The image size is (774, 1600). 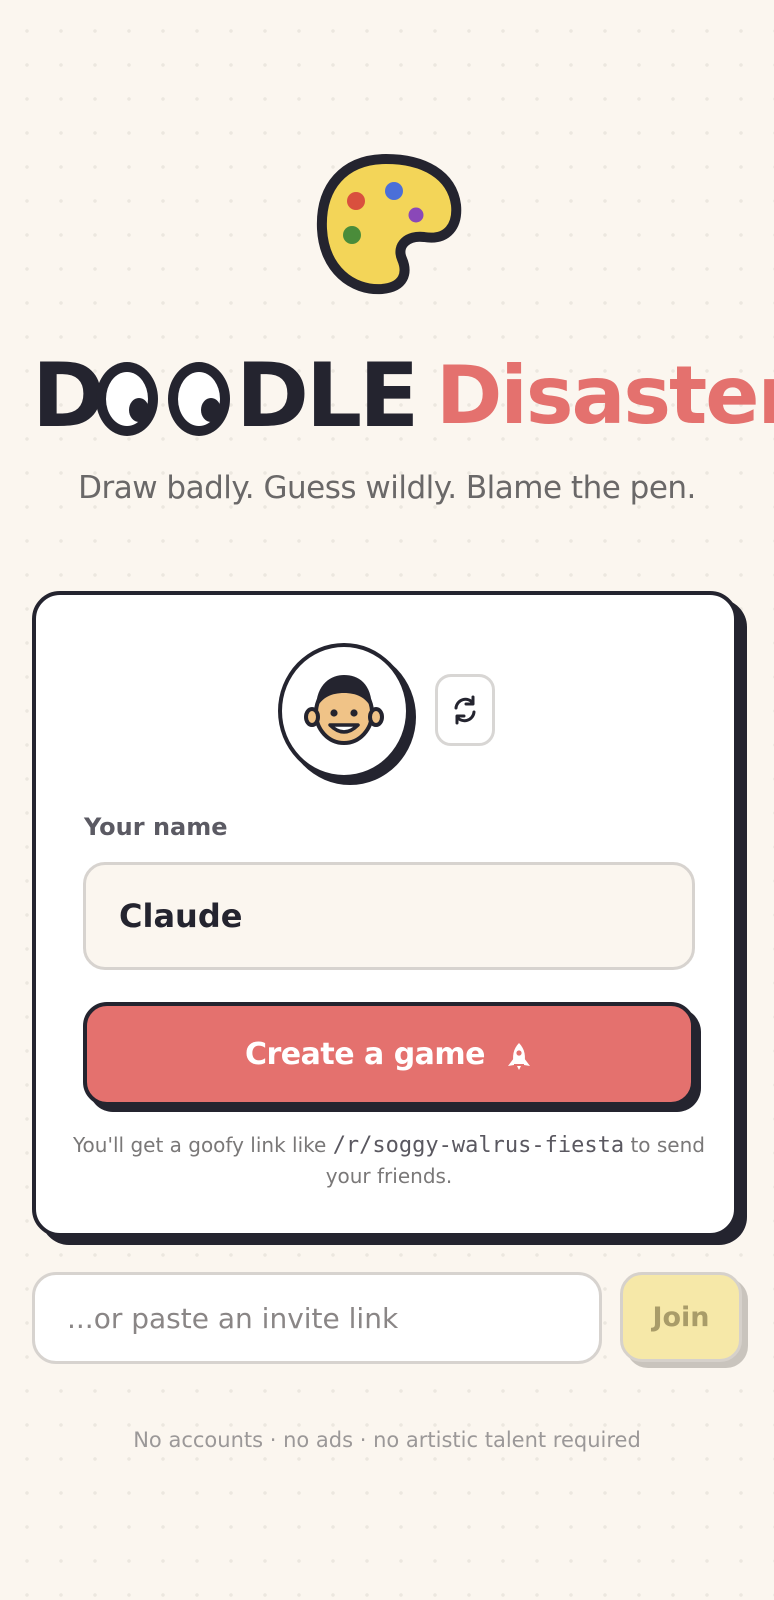 What do you see at coordinates (681, 1317) in the screenshot?
I see `join-button: Join` at bounding box center [681, 1317].